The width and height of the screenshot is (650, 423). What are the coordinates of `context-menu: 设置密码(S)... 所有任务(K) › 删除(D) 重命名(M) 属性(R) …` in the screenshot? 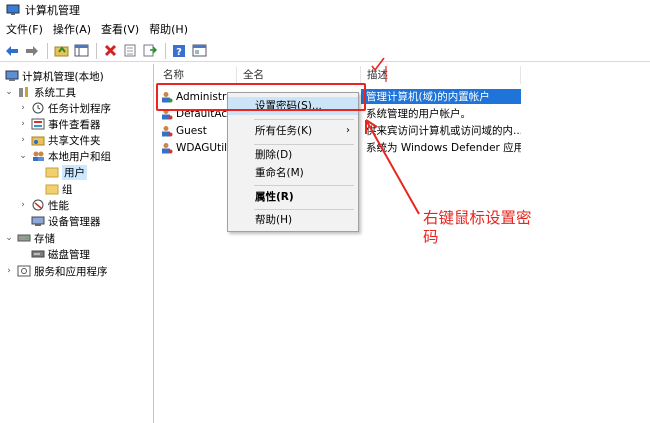 It's located at (293, 162).